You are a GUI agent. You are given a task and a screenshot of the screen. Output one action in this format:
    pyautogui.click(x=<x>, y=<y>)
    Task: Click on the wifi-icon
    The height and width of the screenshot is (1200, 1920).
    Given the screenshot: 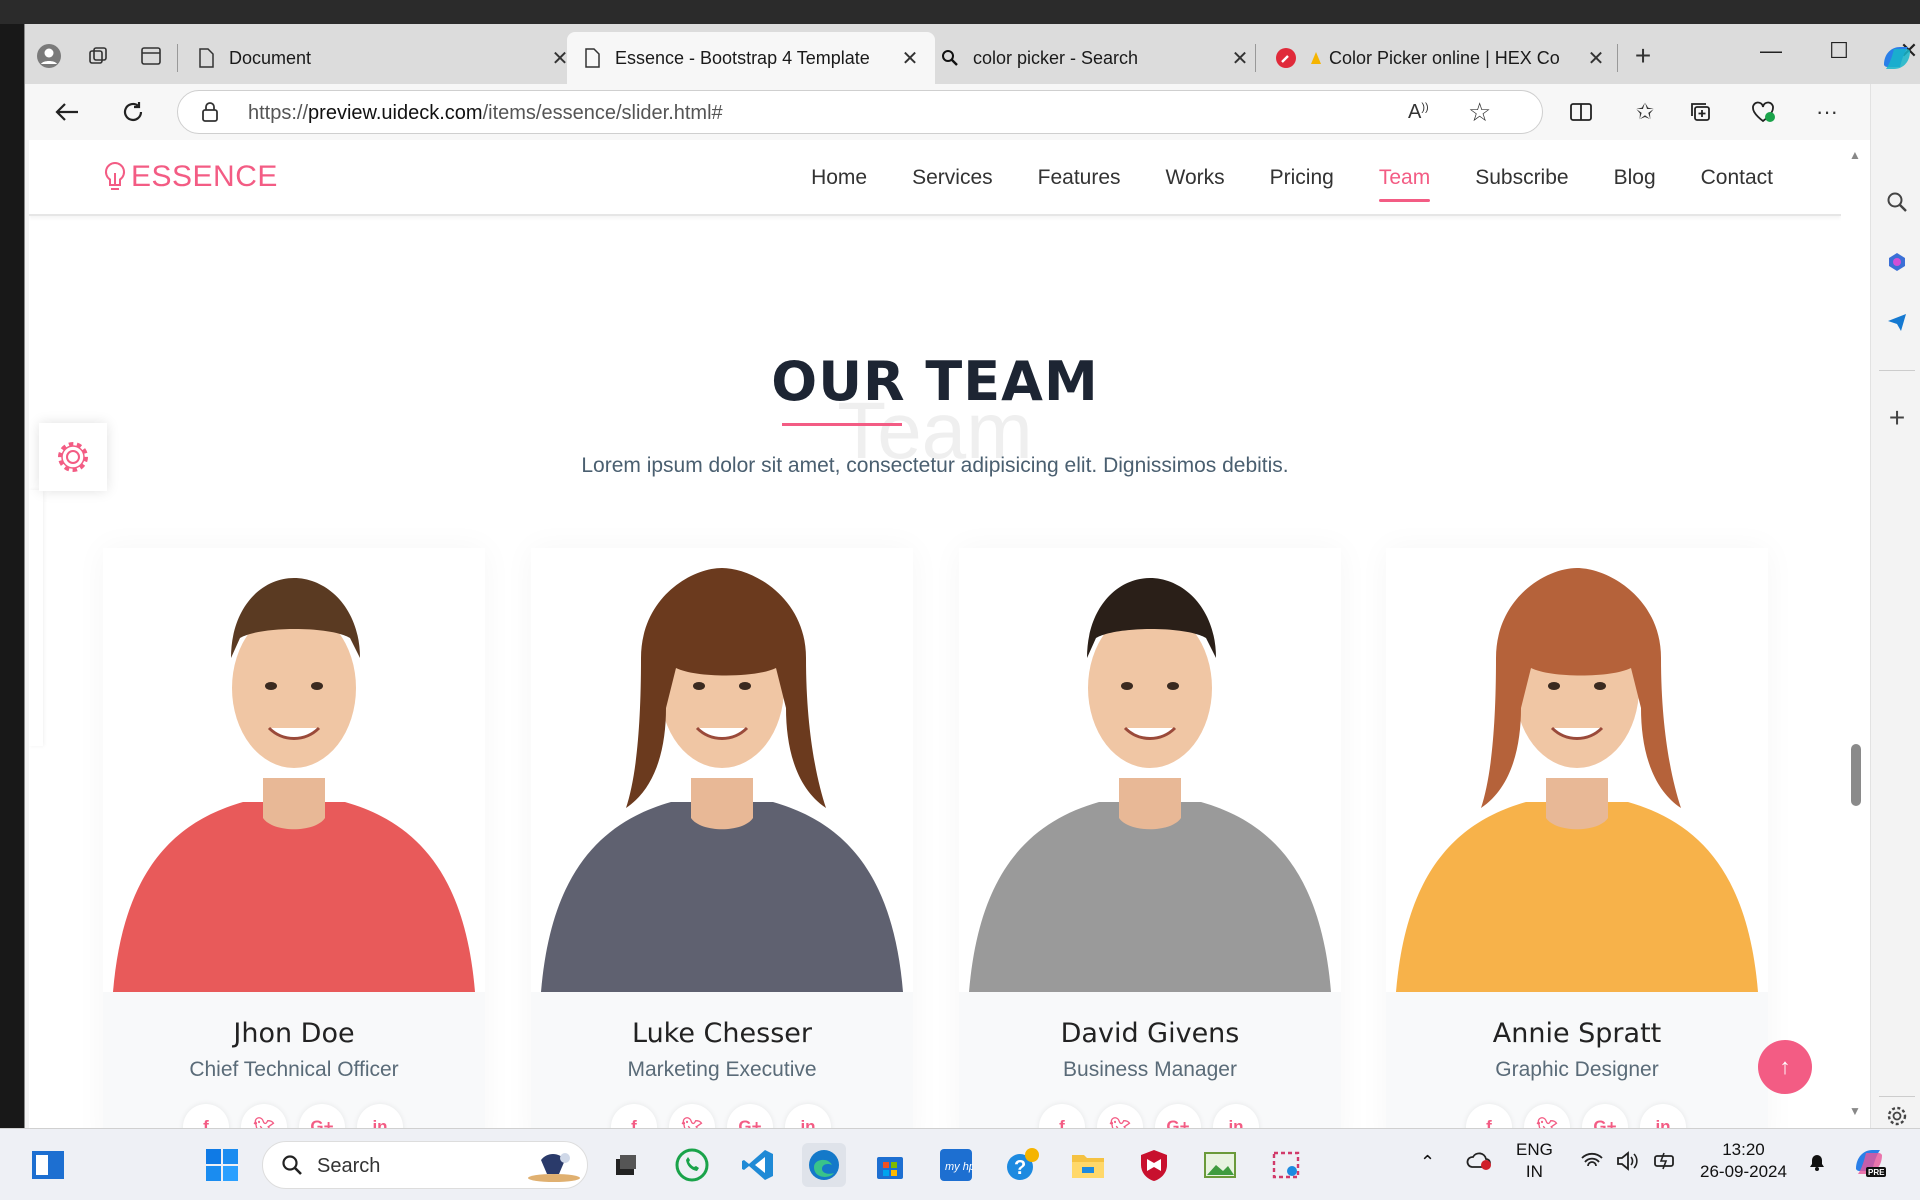 What is the action you would take?
    pyautogui.click(x=1592, y=1164)
    